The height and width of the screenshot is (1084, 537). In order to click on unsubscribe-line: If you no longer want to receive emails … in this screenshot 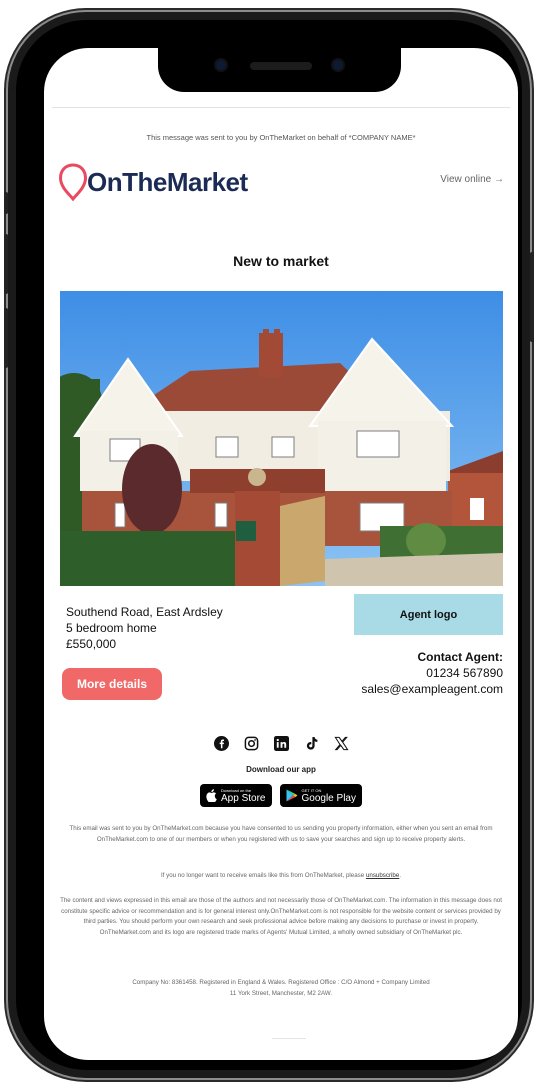, I will do `click(281, 876)`.